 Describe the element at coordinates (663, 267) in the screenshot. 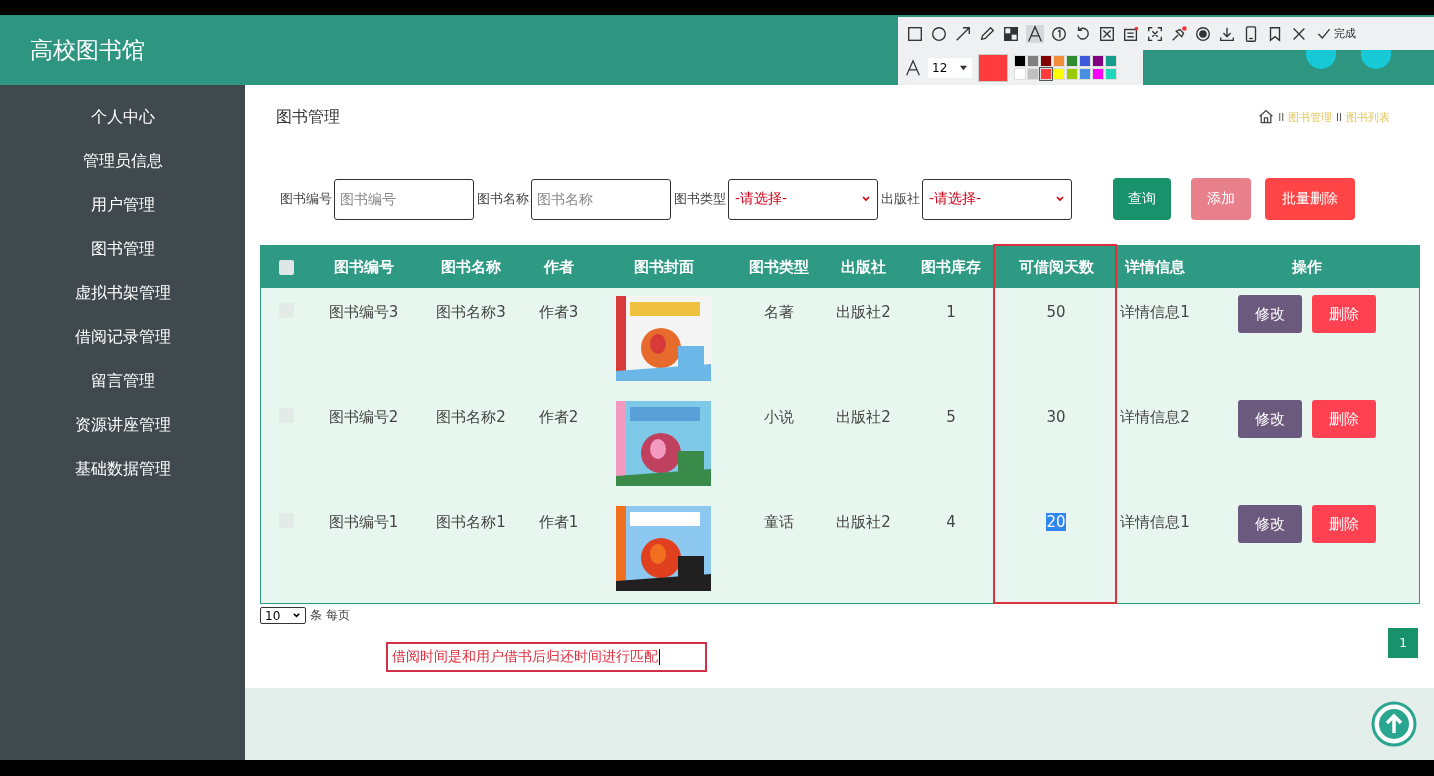

I see `column-header: 图书封面` at that location.